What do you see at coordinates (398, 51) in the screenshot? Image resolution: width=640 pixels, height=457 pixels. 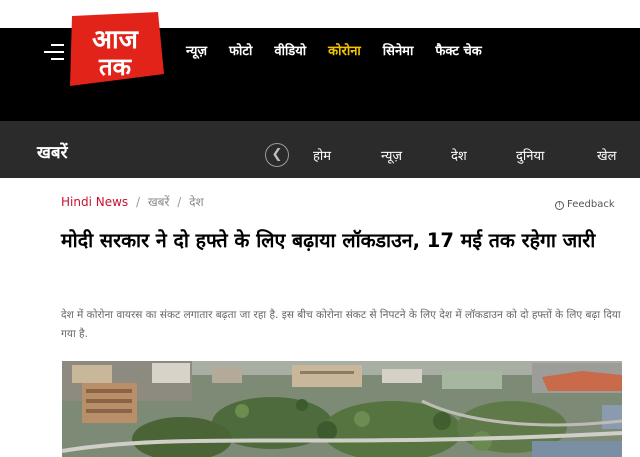 I see `nav-item-4: सिनेमा` at bounding box center [398, 51].